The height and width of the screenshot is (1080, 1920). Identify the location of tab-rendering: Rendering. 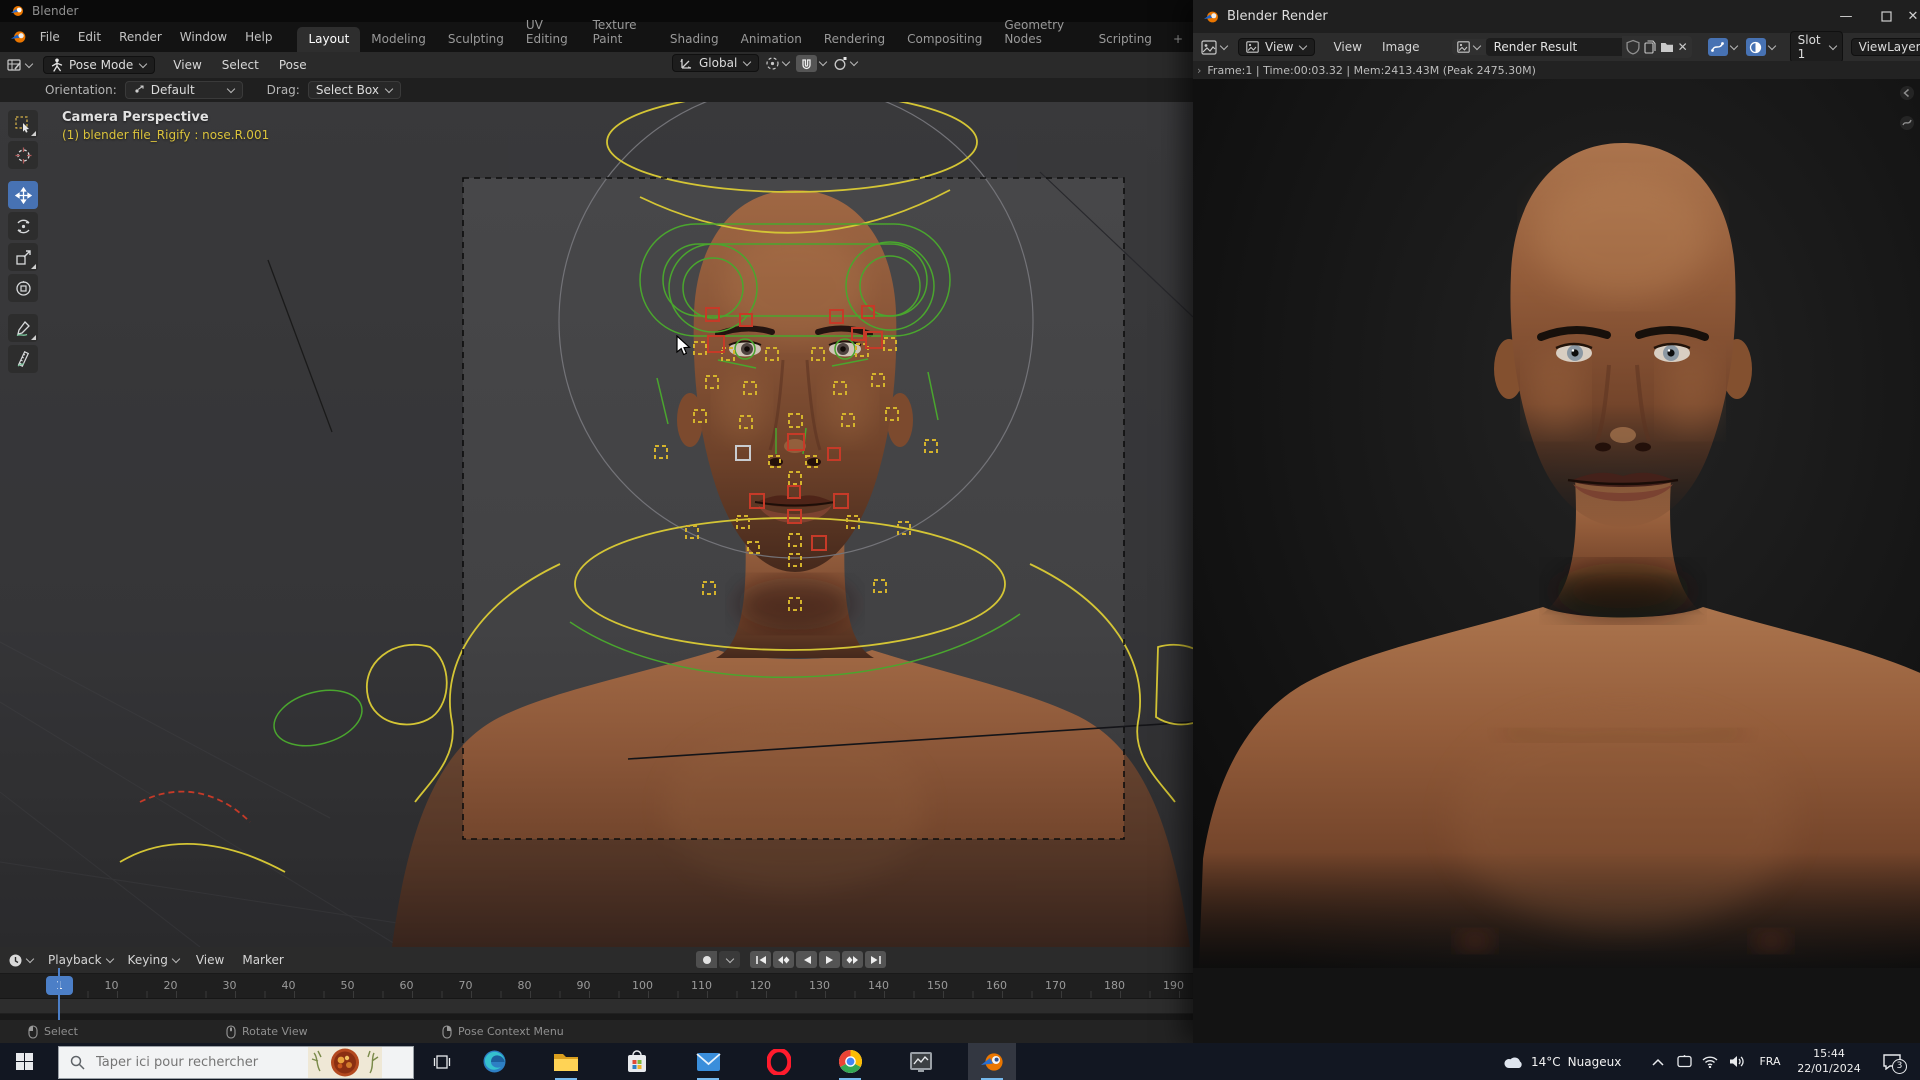
(854, 39).